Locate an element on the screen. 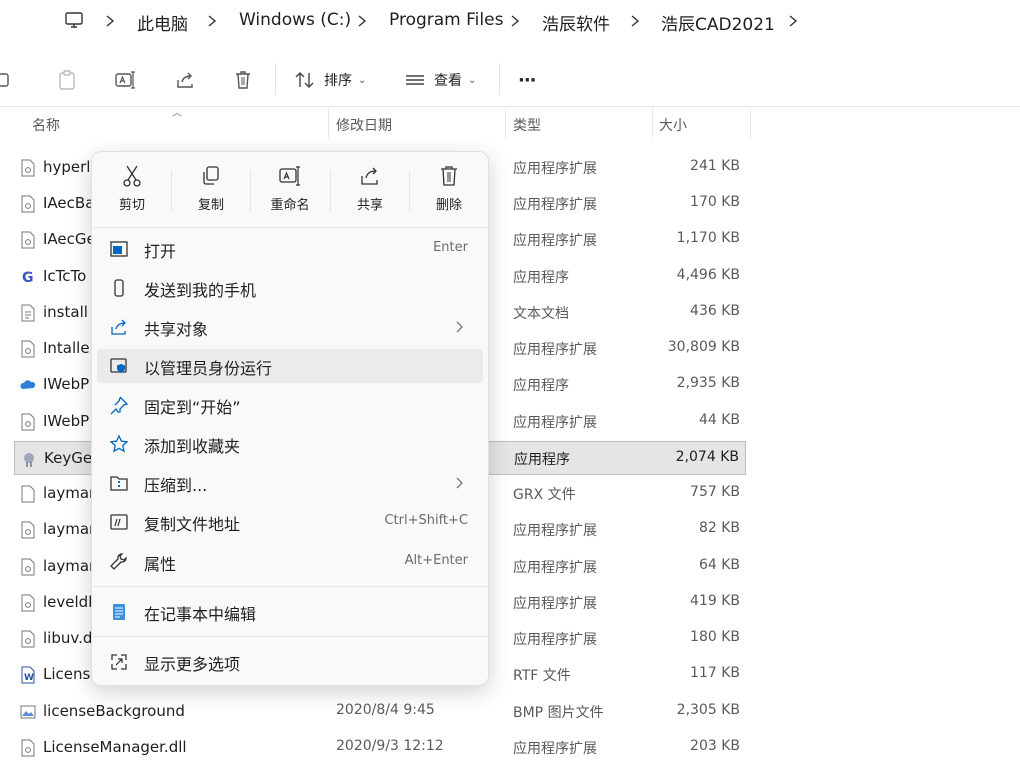 The height and width of the screenshot is (765, 1020). toolbar-divider is located at coordinates (510, 106).